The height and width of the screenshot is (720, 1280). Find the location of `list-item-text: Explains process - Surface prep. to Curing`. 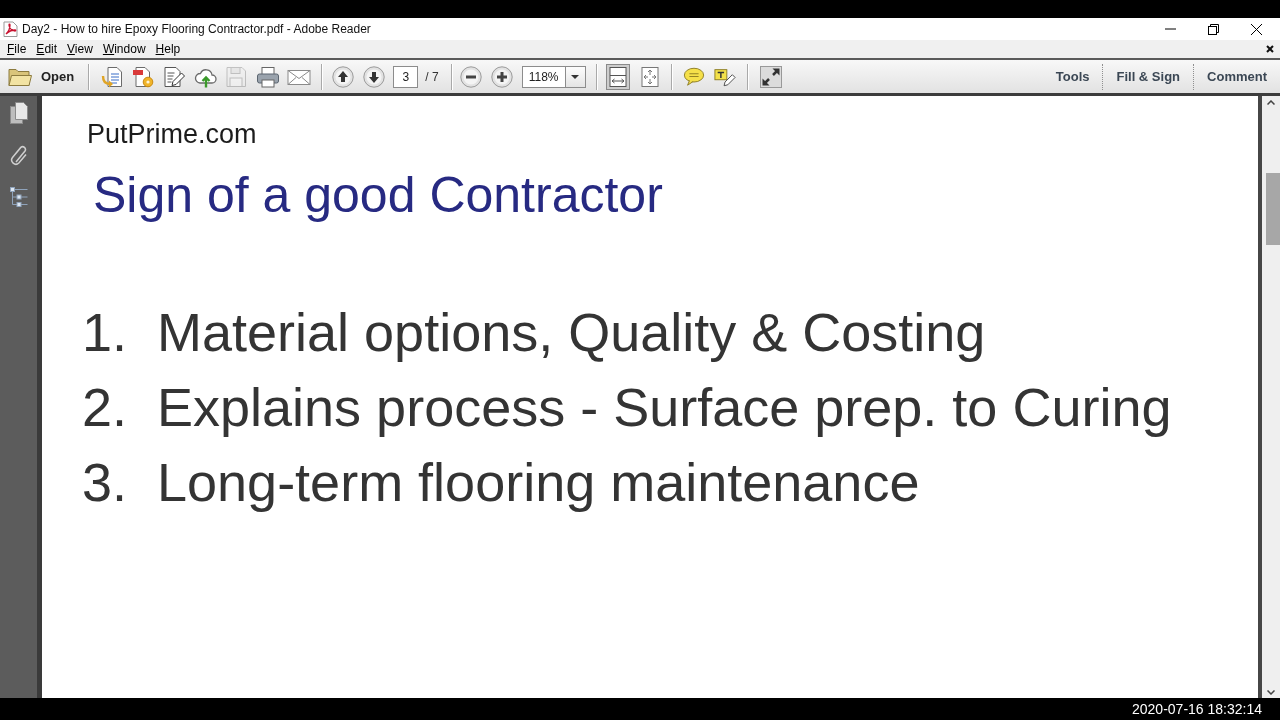

list-item-text: Explains process - Surface prep. to Curing is located at coordinates (664, 407).